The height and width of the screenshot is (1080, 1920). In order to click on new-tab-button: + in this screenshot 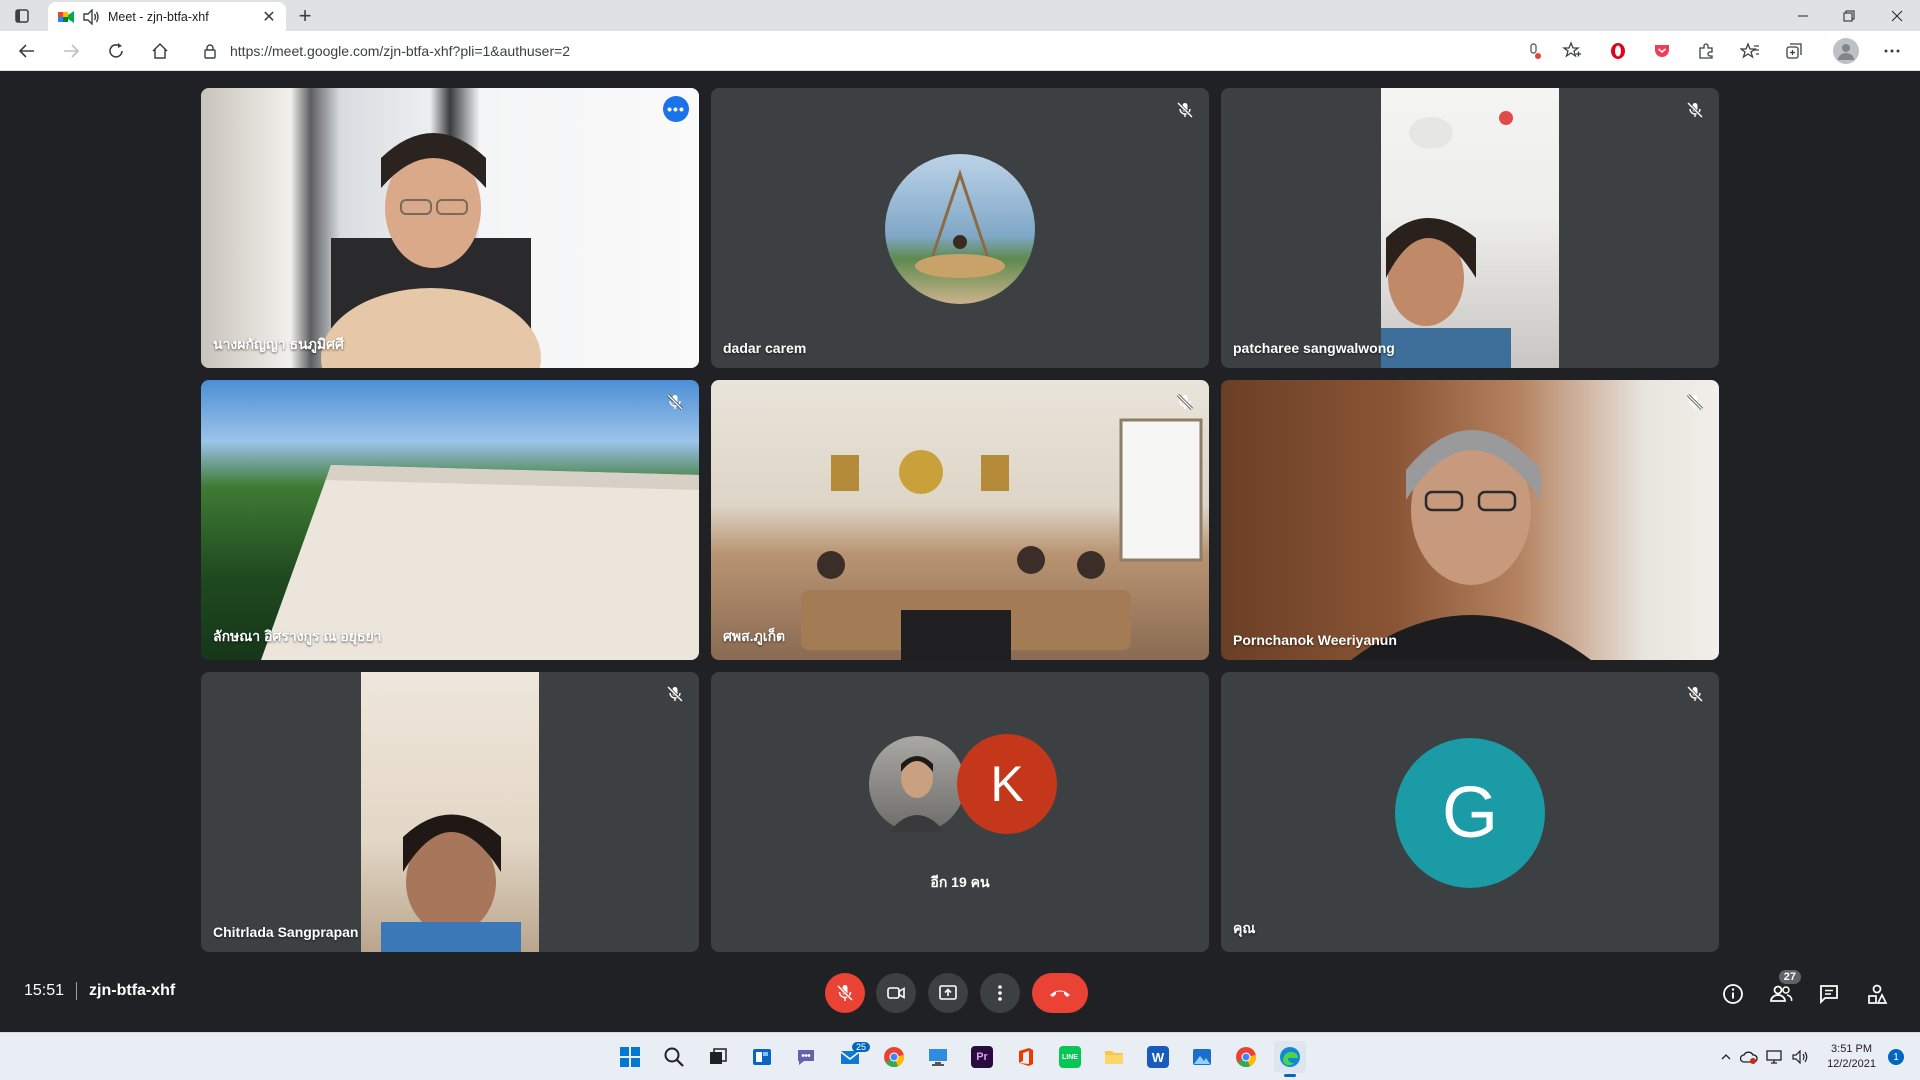, I will do `click(305, 15)`.